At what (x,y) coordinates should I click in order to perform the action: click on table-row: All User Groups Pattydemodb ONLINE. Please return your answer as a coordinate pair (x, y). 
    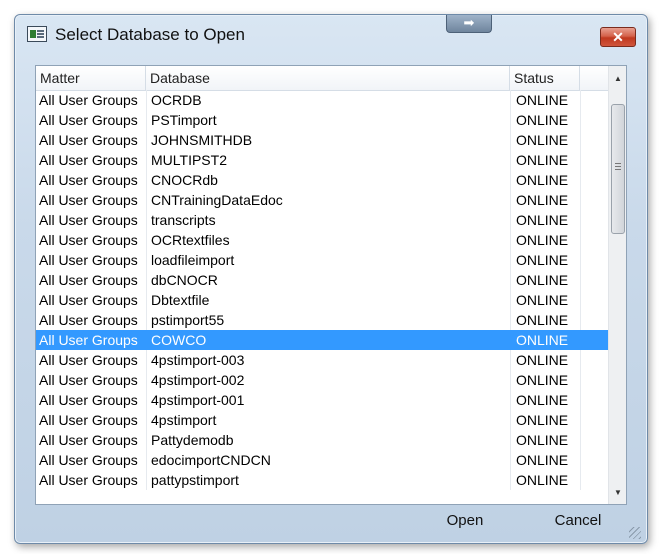
    Looking at the image, I should click on (322, 440).